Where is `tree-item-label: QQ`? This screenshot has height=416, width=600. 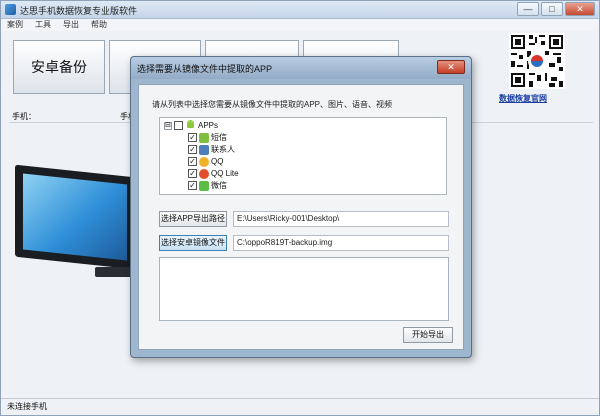 tree-item-label: QQ is located at coordinates (217, 161).